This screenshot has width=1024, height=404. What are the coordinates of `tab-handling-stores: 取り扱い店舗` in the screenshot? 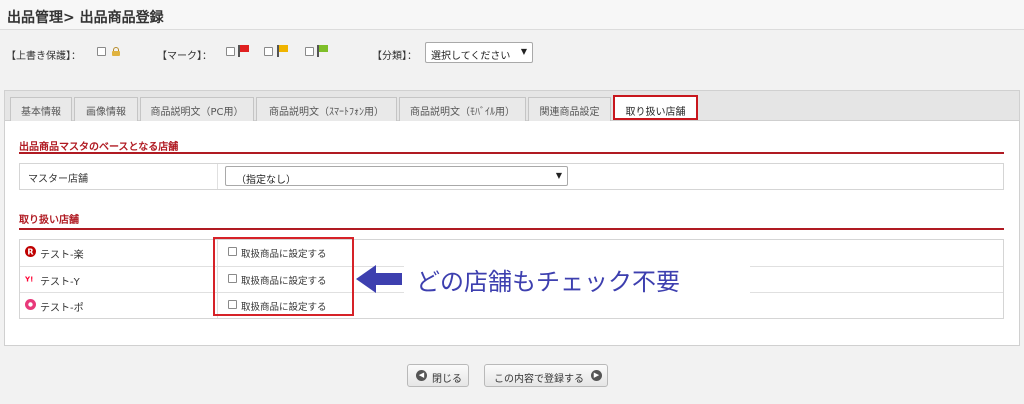 It's located at (655, 107).